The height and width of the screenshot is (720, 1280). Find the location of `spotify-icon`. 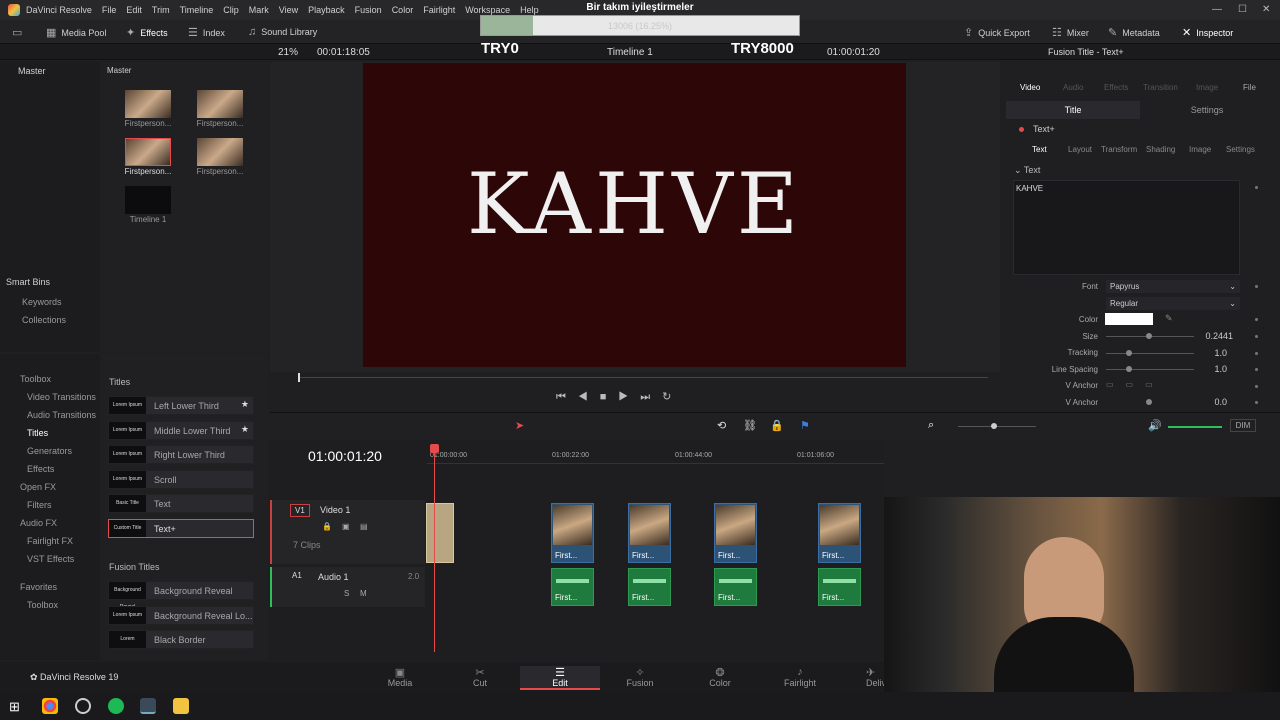

spotify-icon is located at coordinates (116, 706).